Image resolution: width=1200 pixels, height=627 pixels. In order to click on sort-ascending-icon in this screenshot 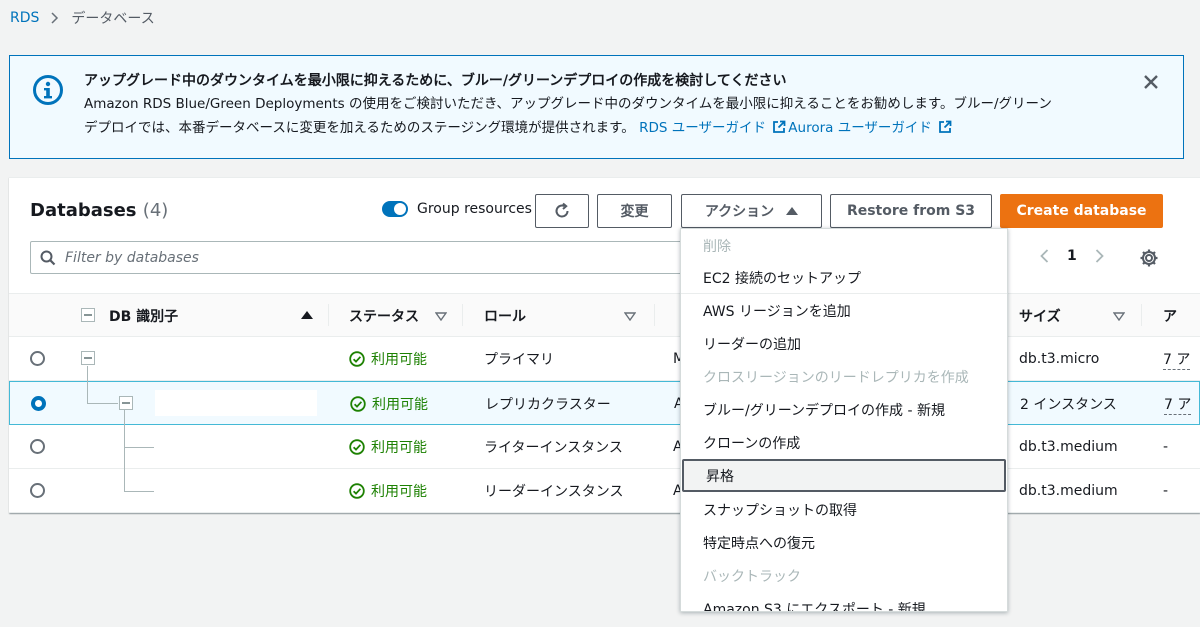, I will do `click(307, 315)`.